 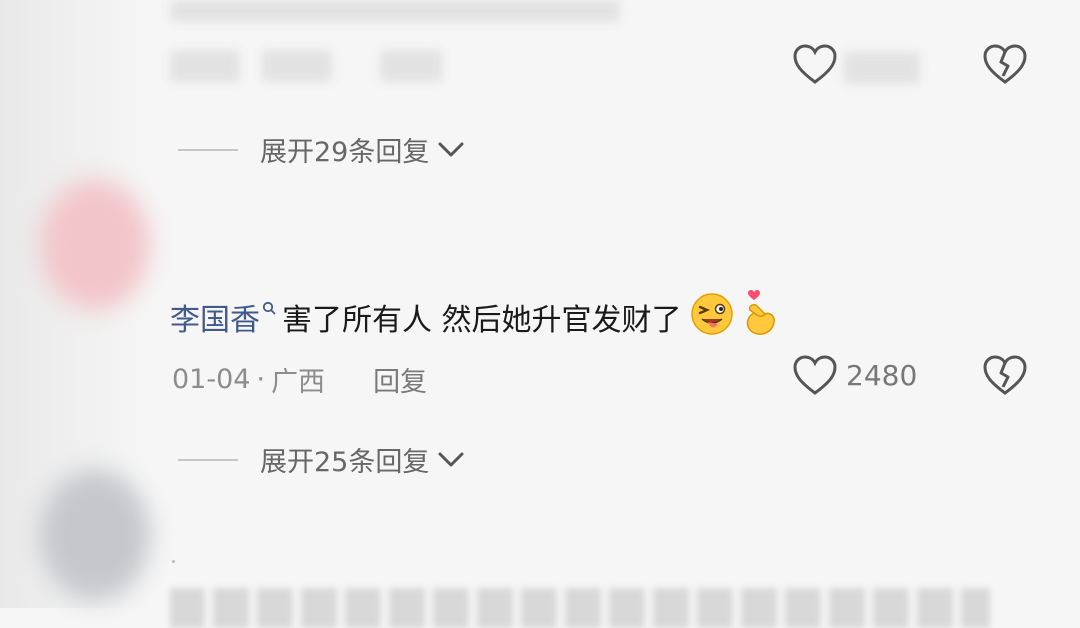 What do you see at coordinates (345, 152) in the screenshot?
I see `expand-replies-label: 展开29条回复` at bounding box center [345, 152].